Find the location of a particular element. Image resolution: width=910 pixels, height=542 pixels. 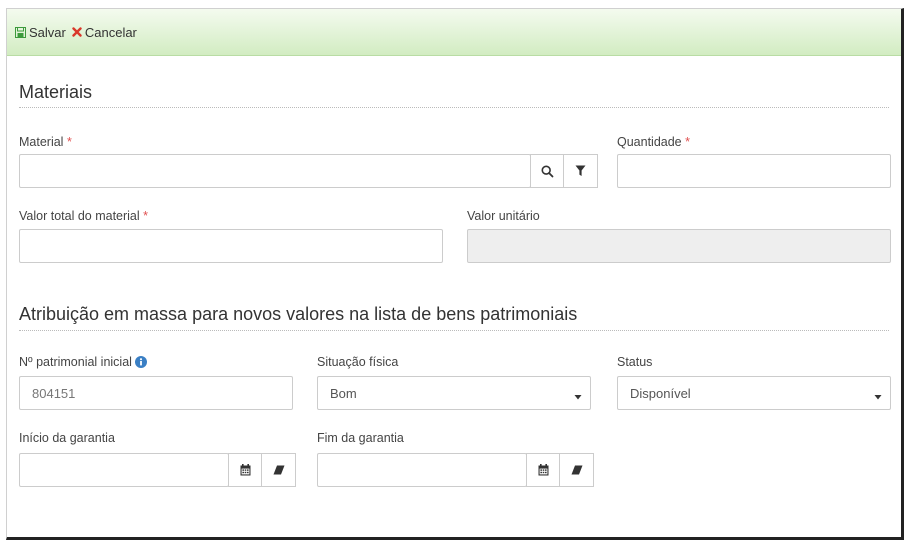

unit-value-label: Valor unitário is located at coordinates (503, 216).